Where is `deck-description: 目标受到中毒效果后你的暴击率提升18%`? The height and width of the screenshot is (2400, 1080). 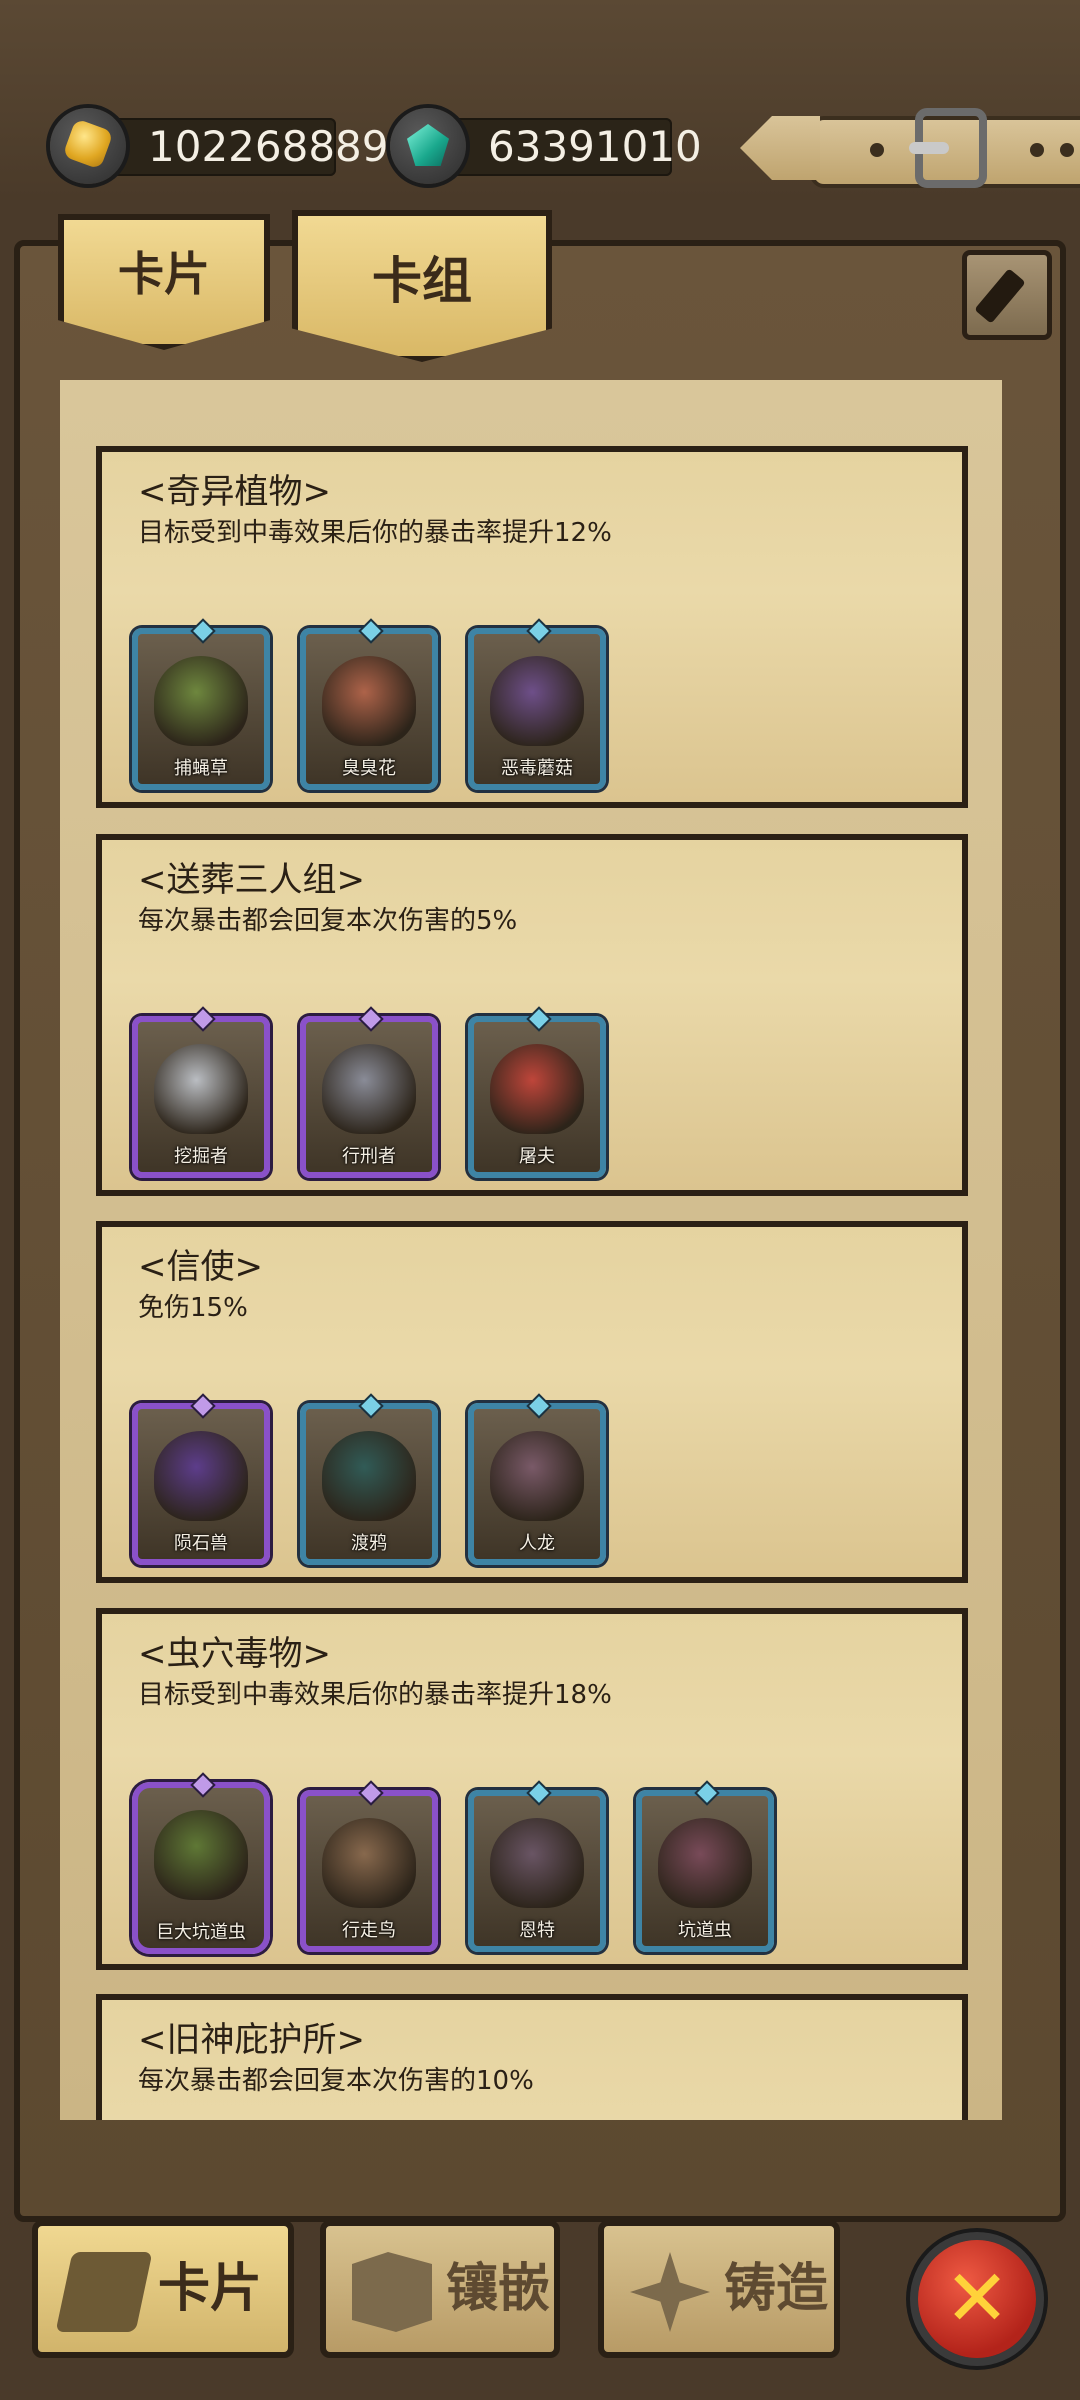
deck-description: 目标受到中毒效果后你的暴击率提升18% is located at coordinates (375, 1695).